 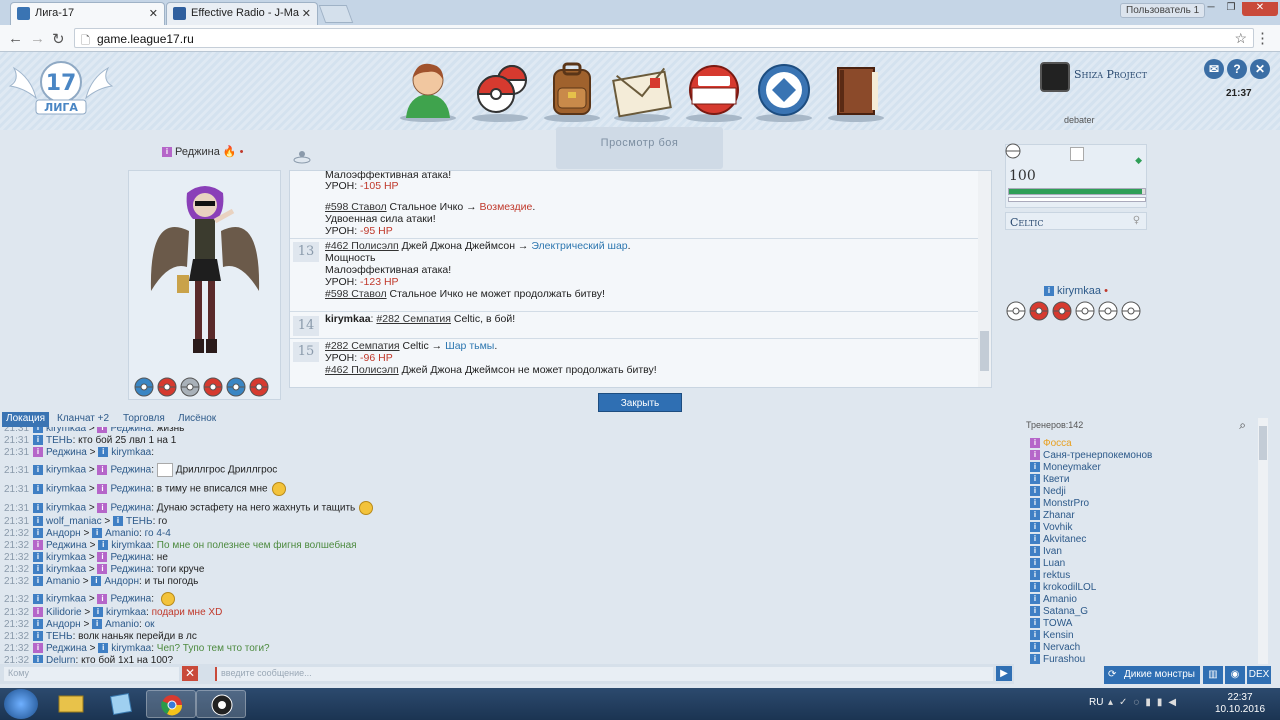 What do you see at coordinates (1211, 9) in the screenshot?
I see `minimize-icon: ─` at bounding box center [1211, 9].